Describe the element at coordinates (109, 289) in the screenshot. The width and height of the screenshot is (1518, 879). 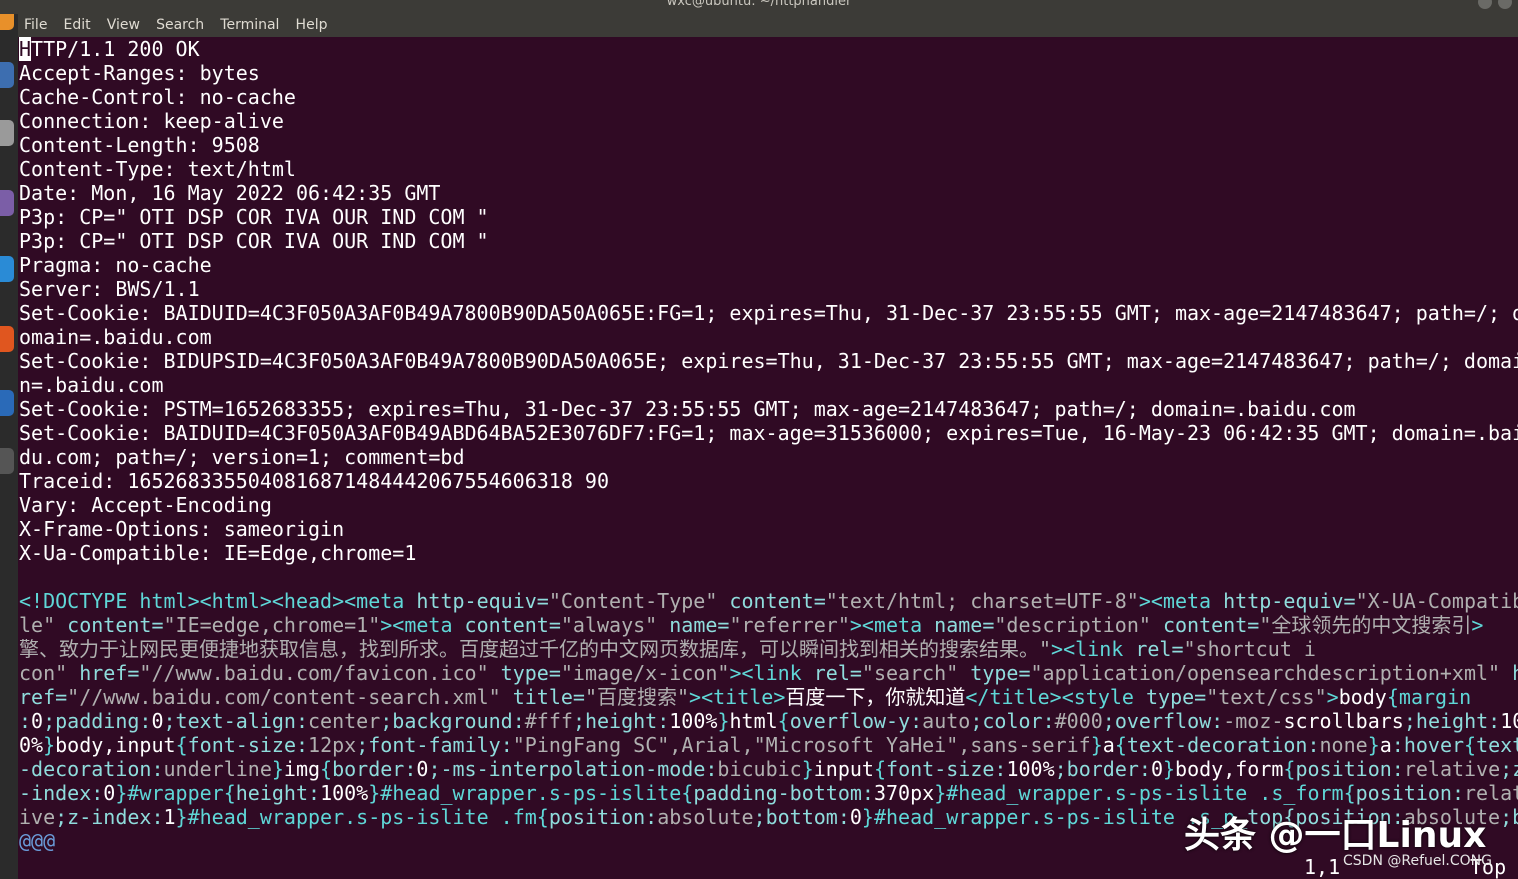
I see `header-line: Server: BWS/1.1` at that location.